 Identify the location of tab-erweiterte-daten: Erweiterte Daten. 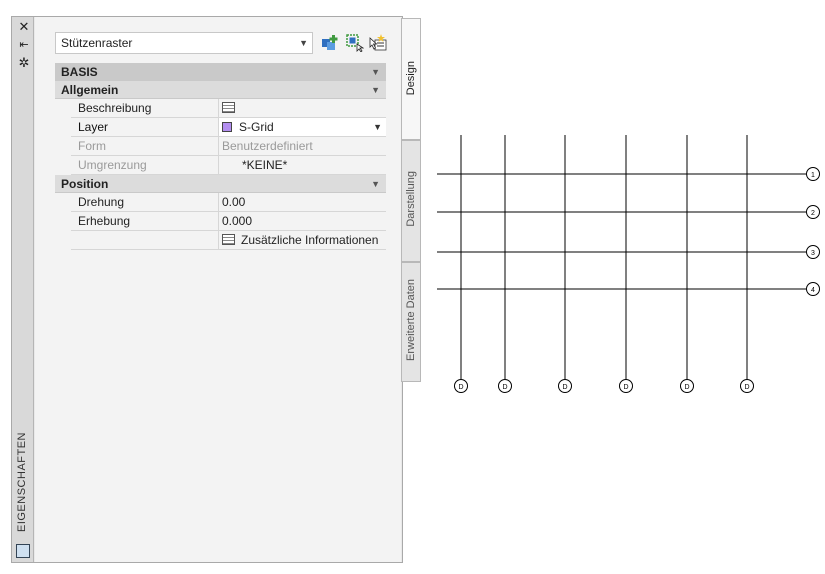
(411, 322).